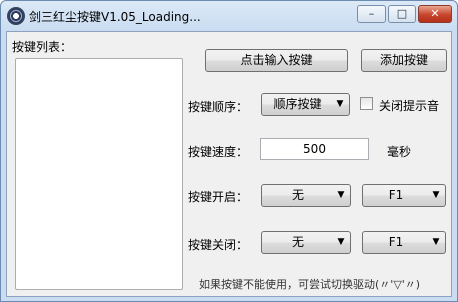 This screenshot has height=302, width=458. What do you see at coordinates (297, 242) in the screenshot?
I see `stop-modifier-value: 无` at bounding box center [297, 242].